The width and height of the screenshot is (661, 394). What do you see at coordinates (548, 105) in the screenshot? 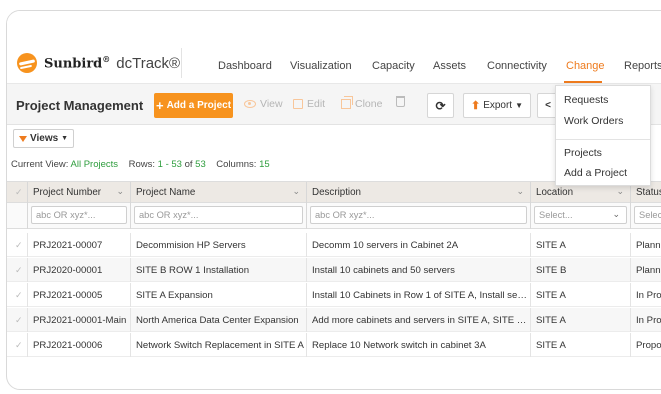
I see `share-icon: <` at bounding box center [548, 105].